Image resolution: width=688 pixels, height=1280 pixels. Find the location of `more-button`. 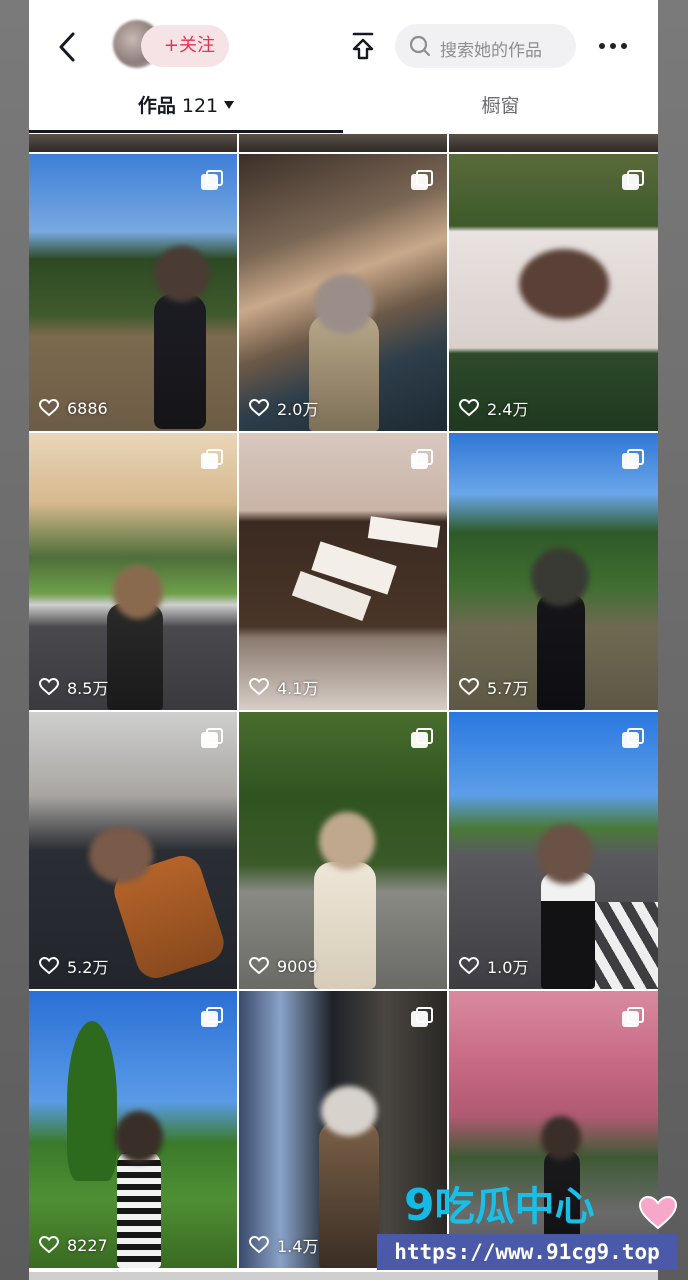

more-button is located at coordinates (614, 46).